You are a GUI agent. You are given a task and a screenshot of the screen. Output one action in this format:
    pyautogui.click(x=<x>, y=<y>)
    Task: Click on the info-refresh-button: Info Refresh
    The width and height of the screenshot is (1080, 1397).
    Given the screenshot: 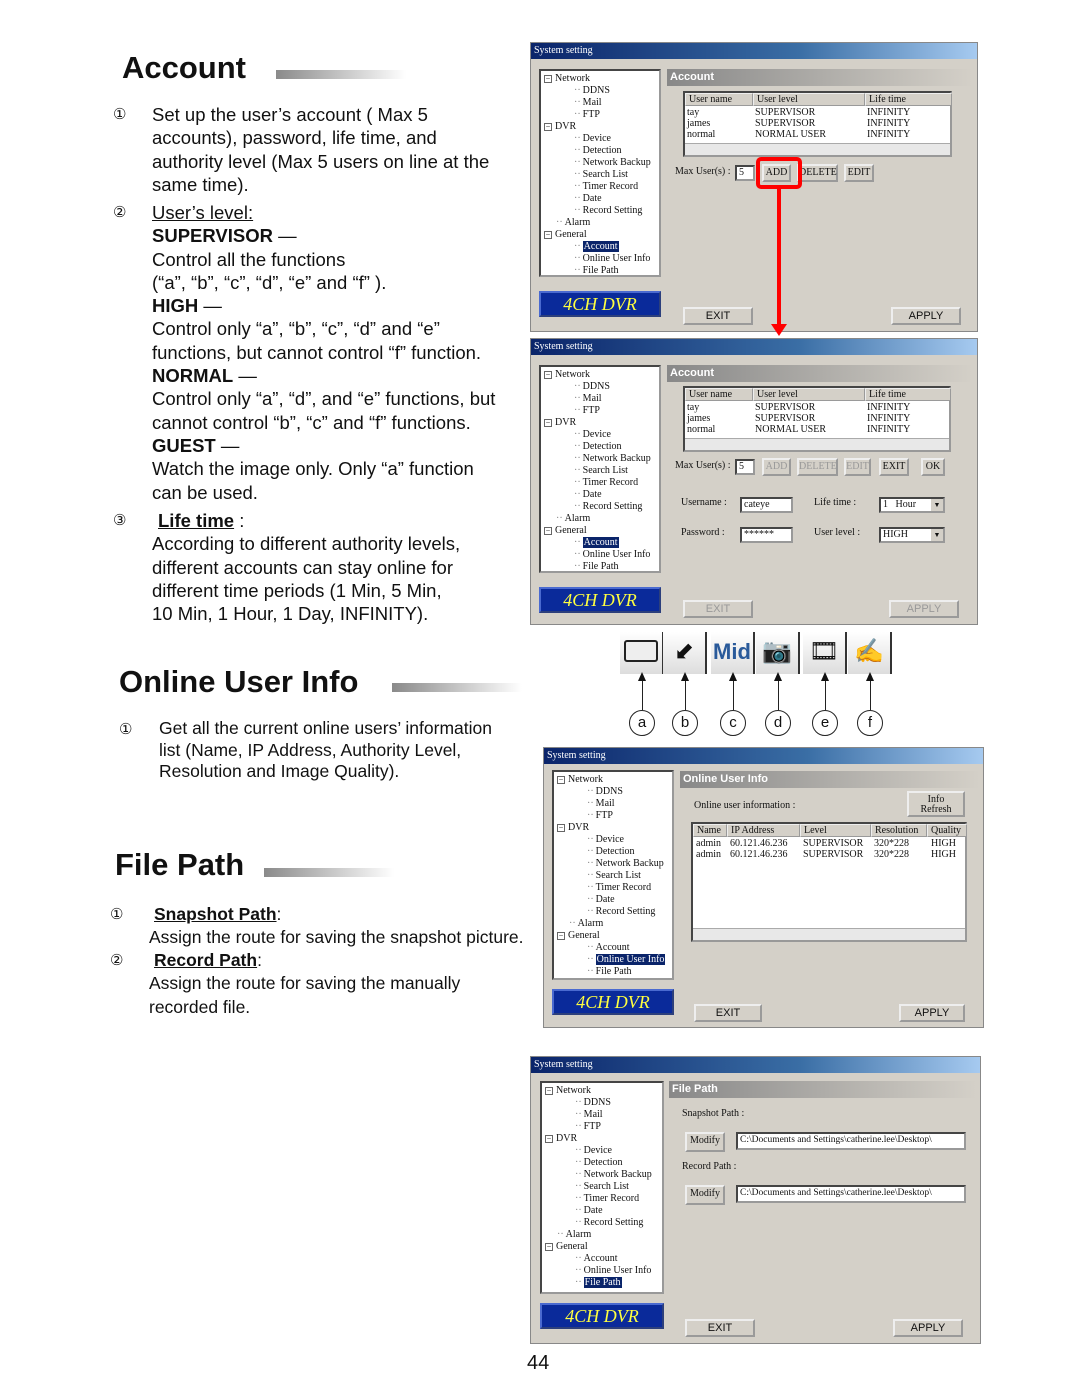 What is the action you would take?
    pyautogui.click(x=936, y=804)
    